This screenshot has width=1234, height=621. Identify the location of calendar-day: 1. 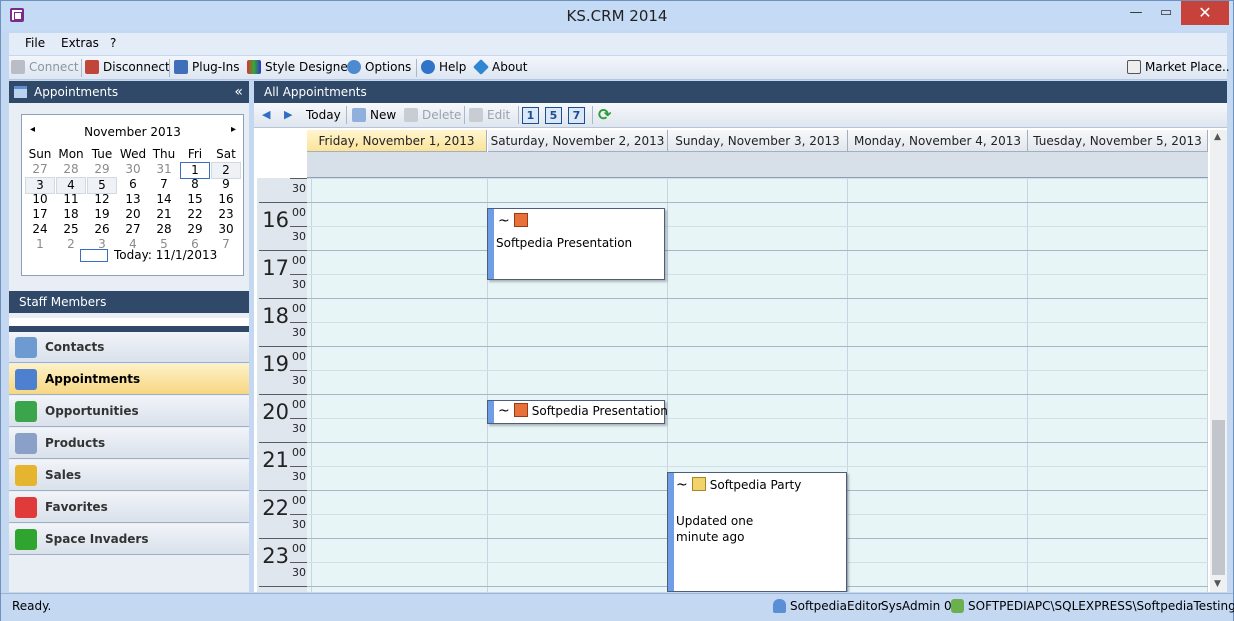
(40, 244).